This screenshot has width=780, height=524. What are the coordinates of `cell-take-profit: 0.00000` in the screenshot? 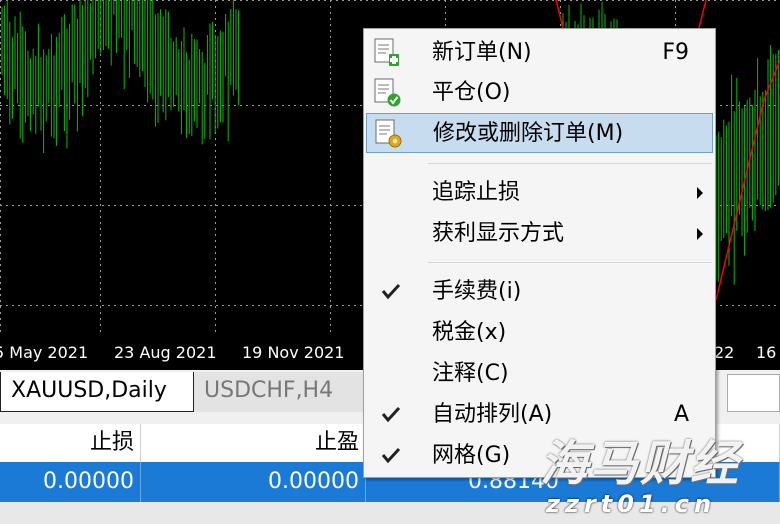 It's located at (253, 482).